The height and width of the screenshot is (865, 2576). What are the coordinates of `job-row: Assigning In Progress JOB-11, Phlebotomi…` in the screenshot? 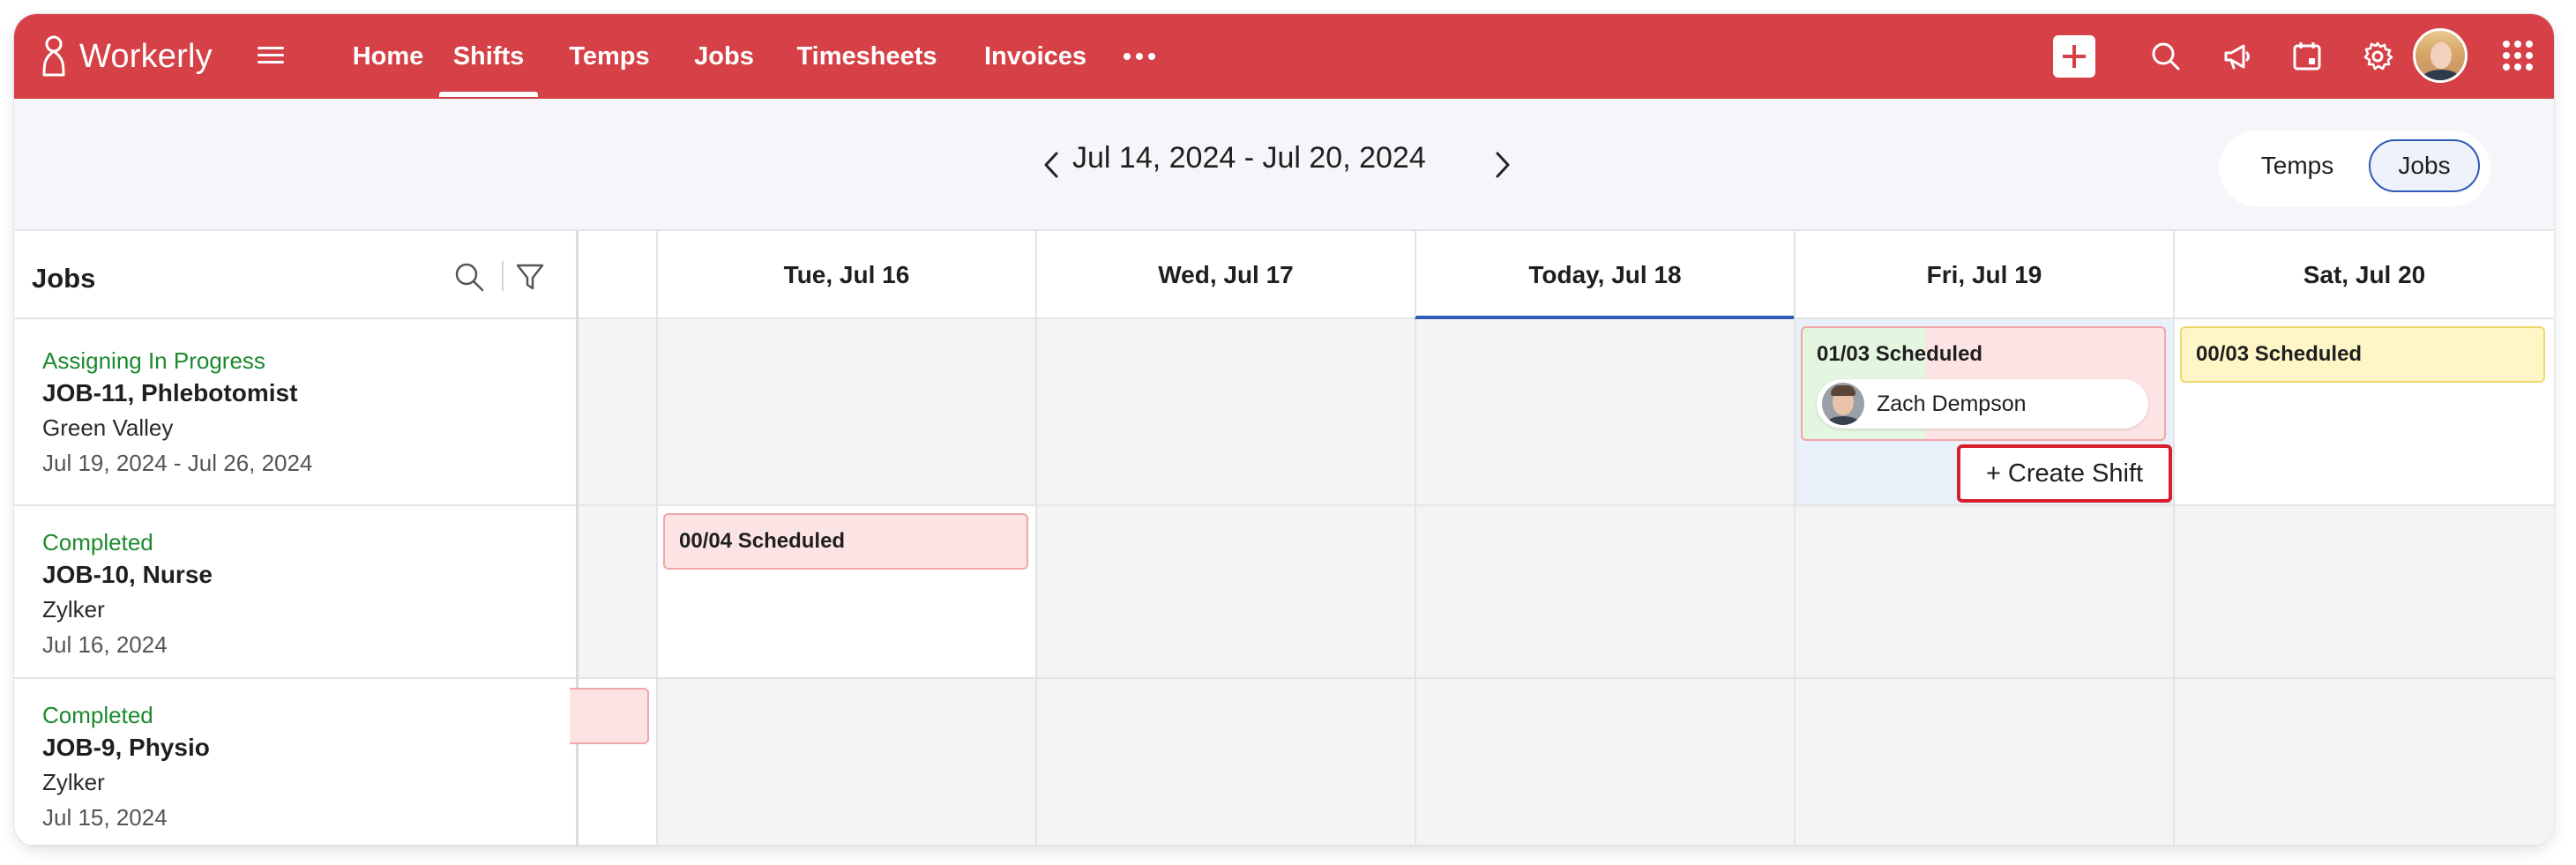 It's located at (295, 412).